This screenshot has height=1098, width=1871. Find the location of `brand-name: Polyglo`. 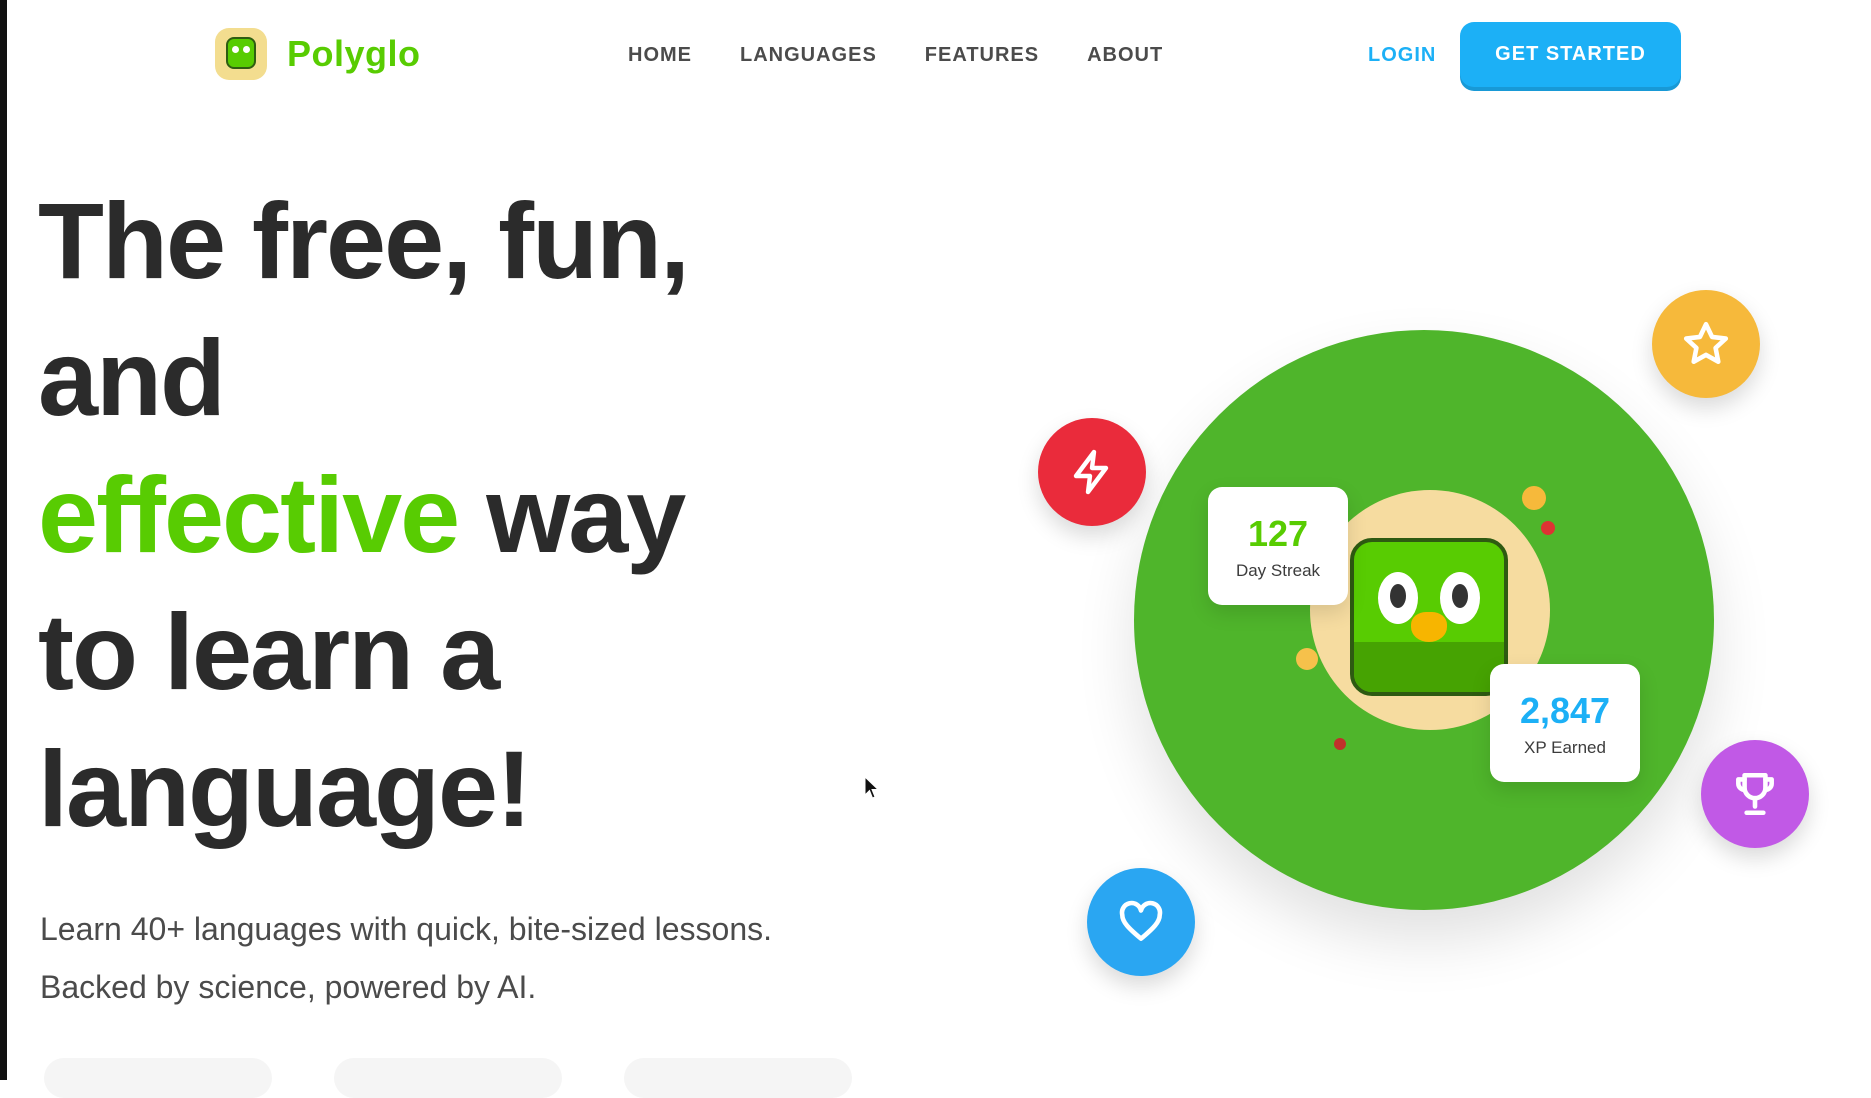

brand-name: Polyglo is located at coordinates (354, 53).